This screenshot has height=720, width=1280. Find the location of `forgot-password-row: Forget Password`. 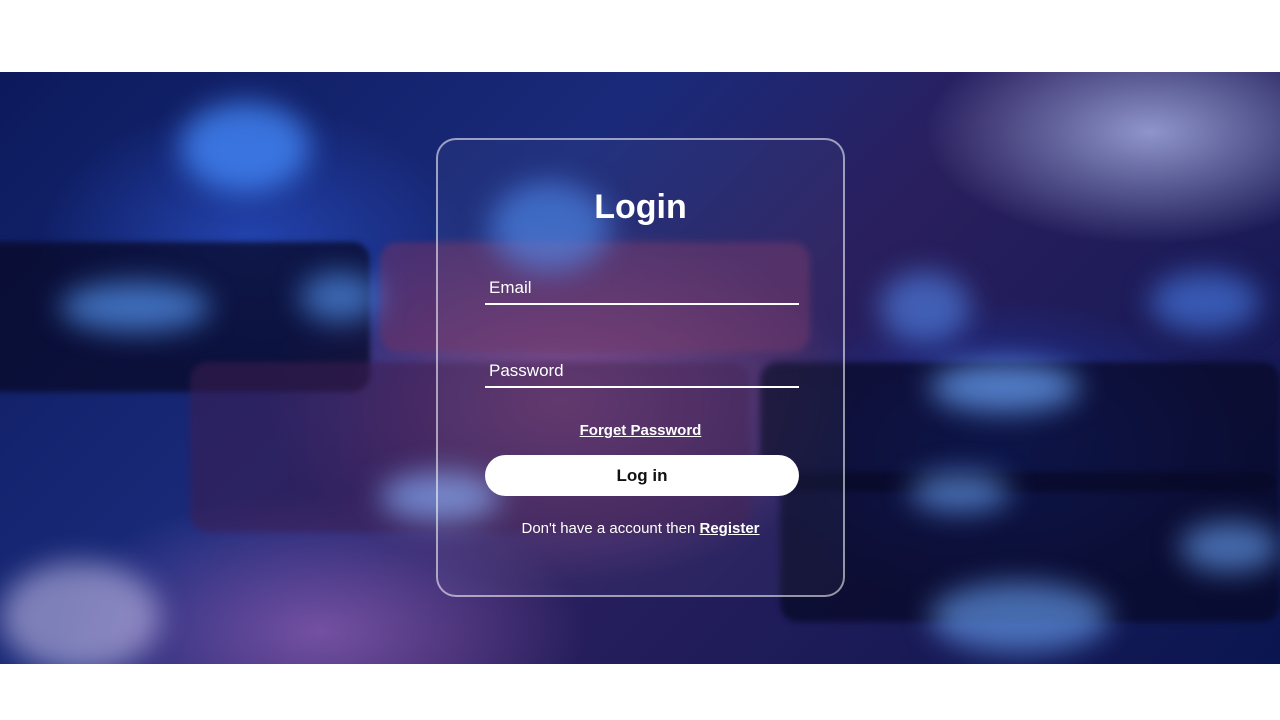

forgot-password-row: Forget Password is located at coordinates (640, 431).